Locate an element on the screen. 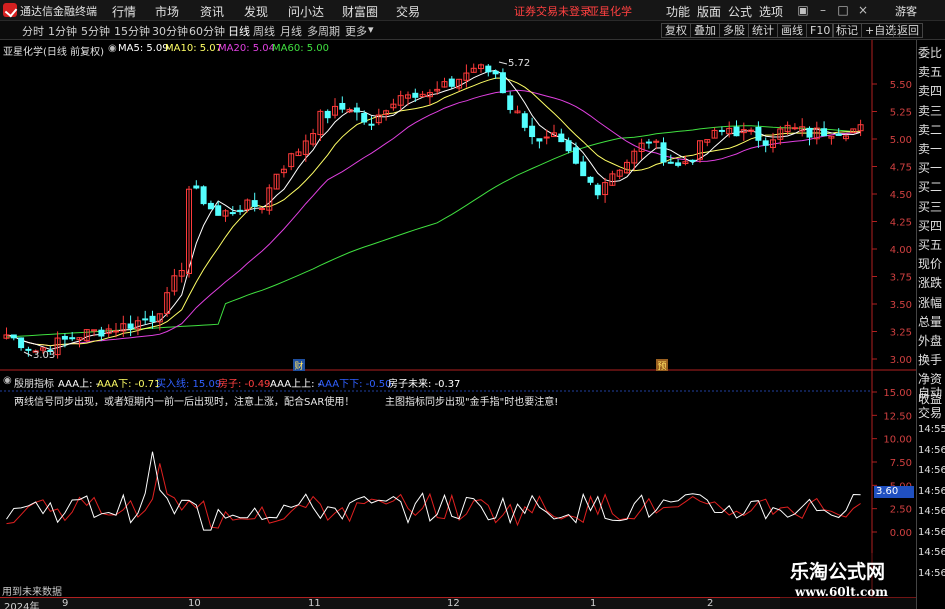 This screenshot has width=945, height=609. menu-ask-xiaoda: 问小达 is located at coordinates (306, 11).